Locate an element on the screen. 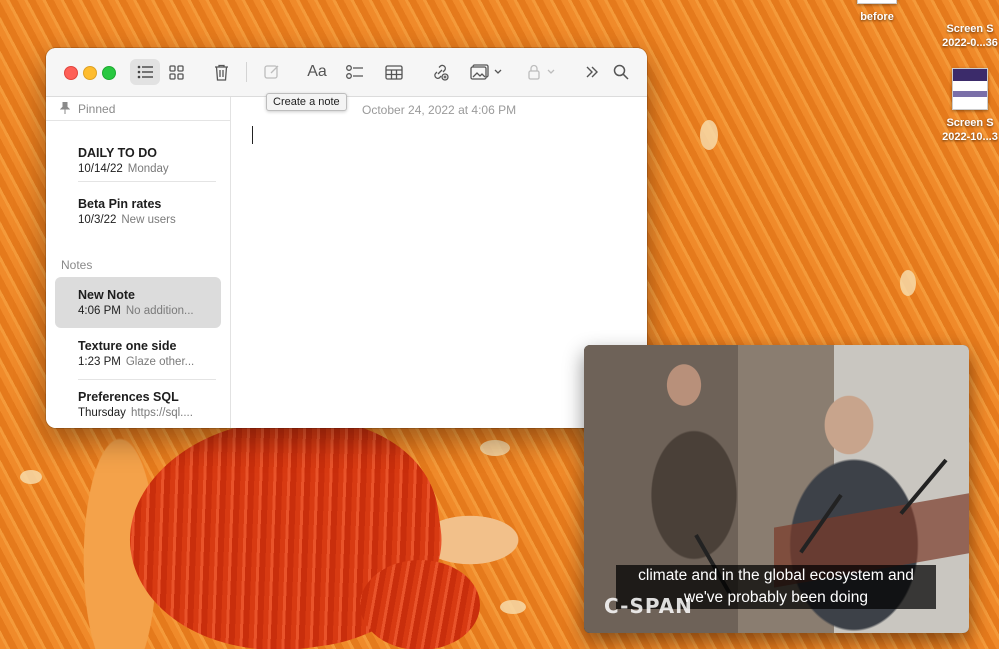 This screenshot has height=649, width=999. lock-icon is located at coordinates (541, 72).